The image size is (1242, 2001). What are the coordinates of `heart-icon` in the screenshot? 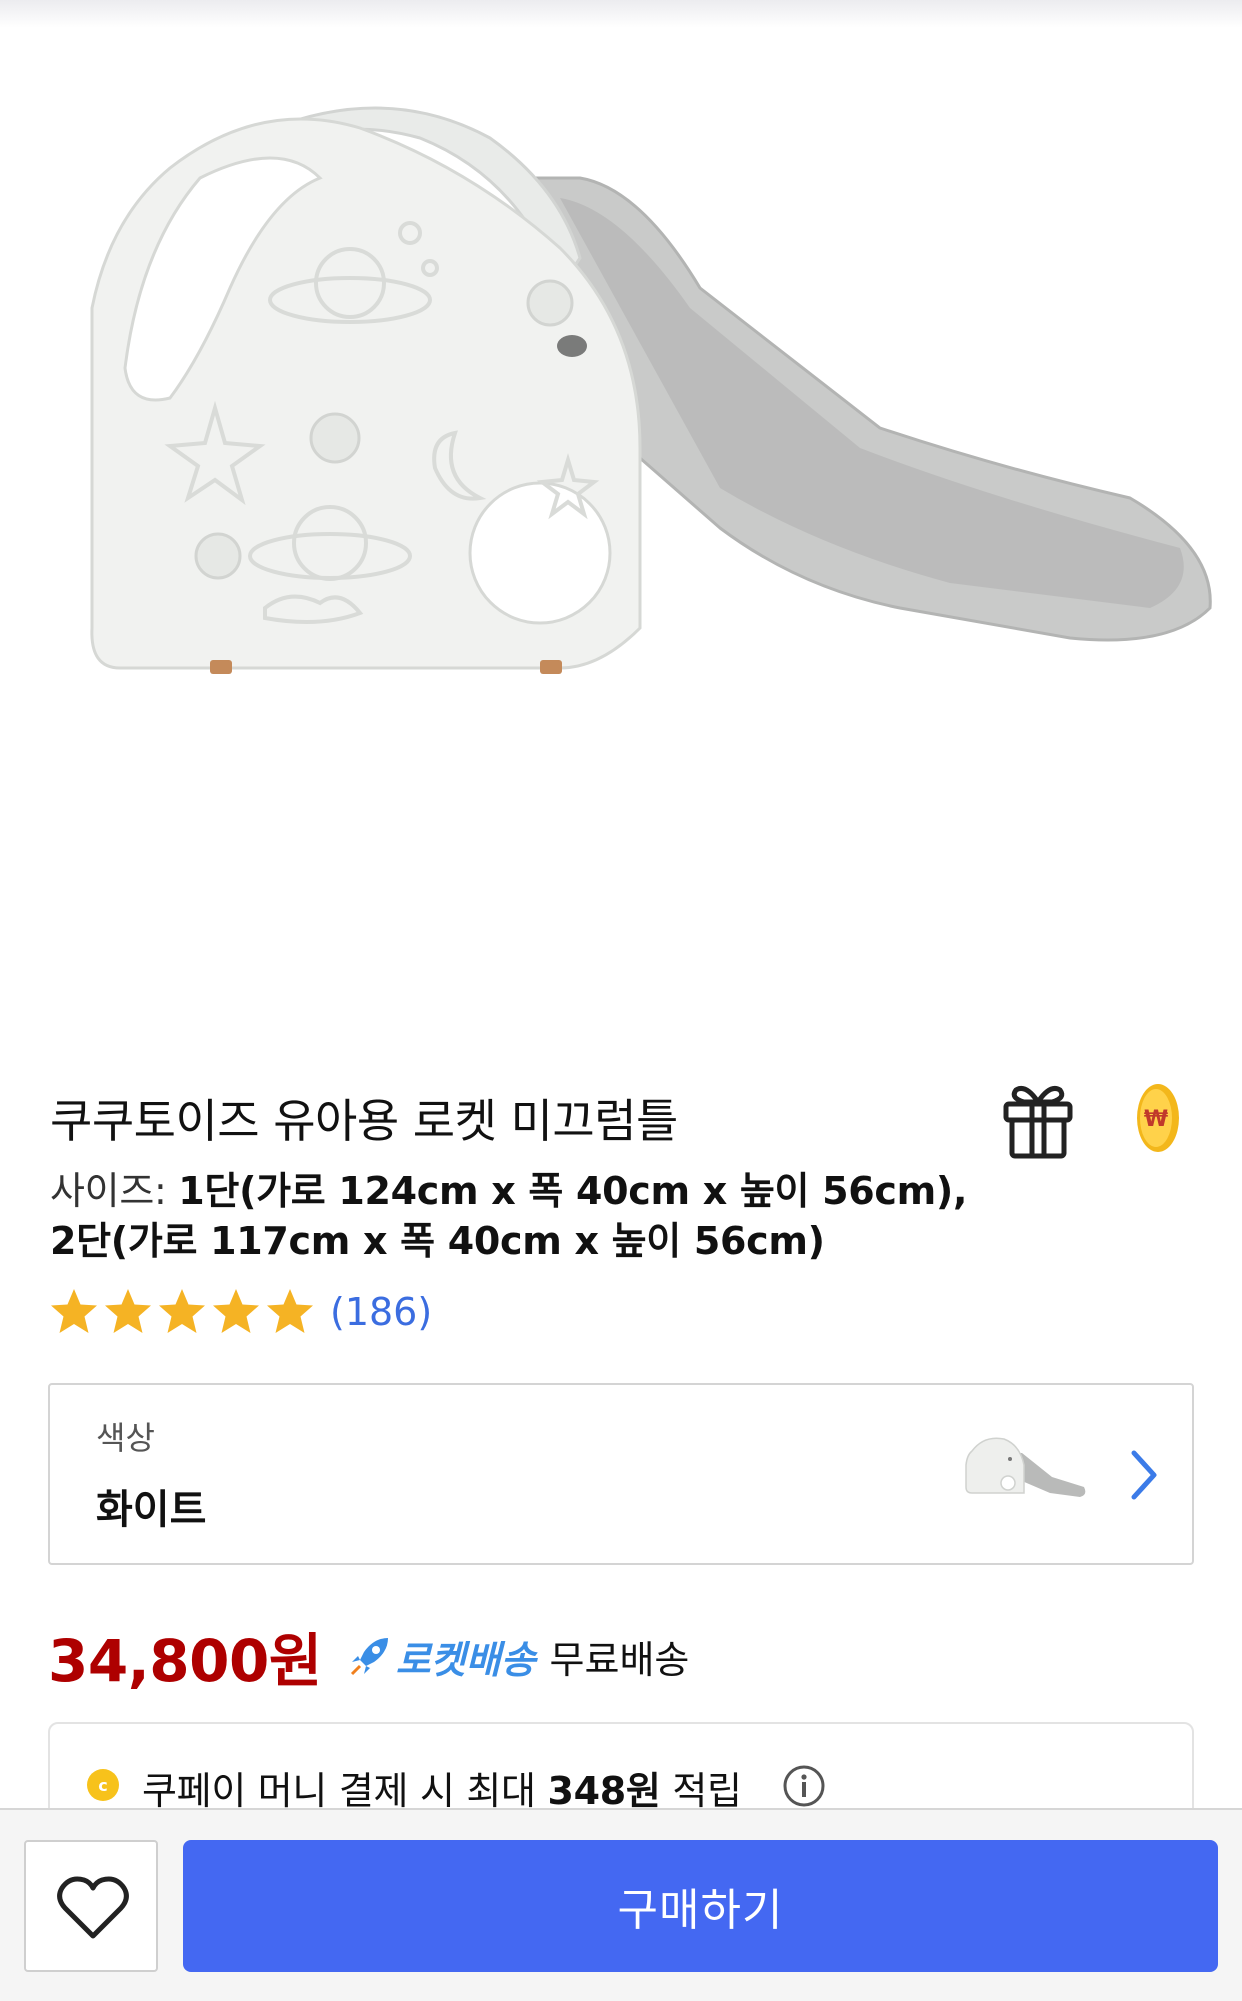 It's located at (93, 1907).